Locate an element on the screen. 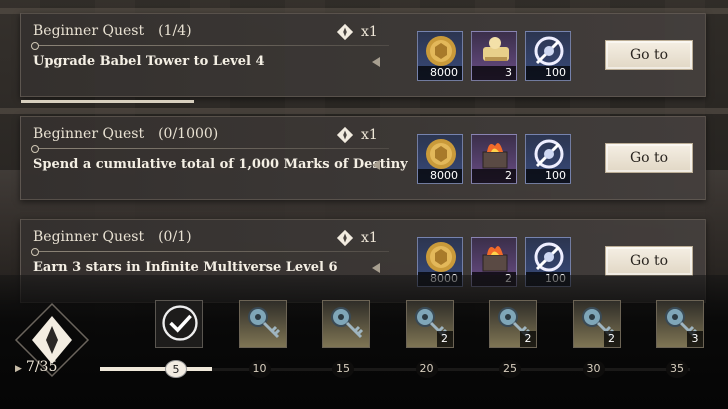  milestone-marker: 20 is located at coordinates (426, 369).